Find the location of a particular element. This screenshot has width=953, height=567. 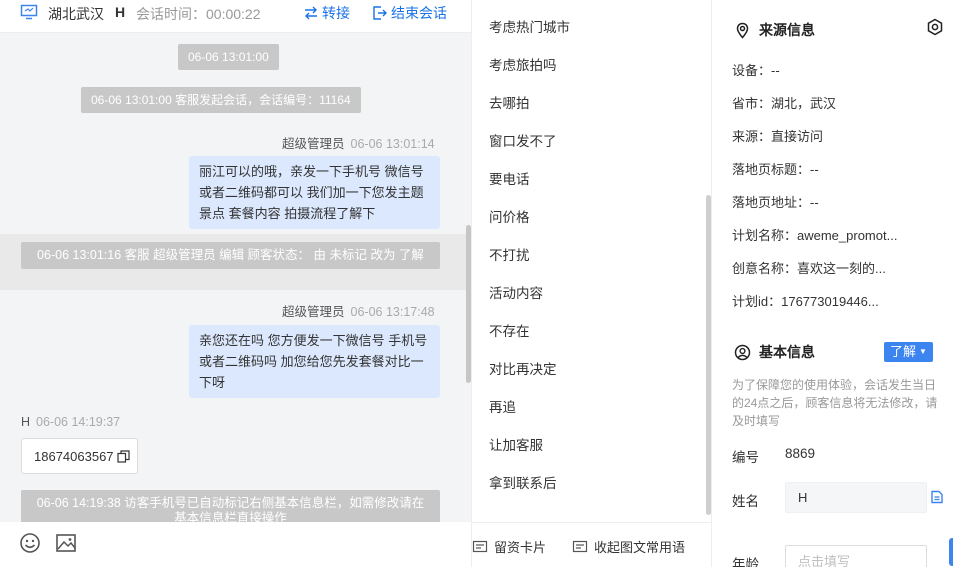

region-field: 省市：湖北，武汉 is located at coordinates (784, 103).